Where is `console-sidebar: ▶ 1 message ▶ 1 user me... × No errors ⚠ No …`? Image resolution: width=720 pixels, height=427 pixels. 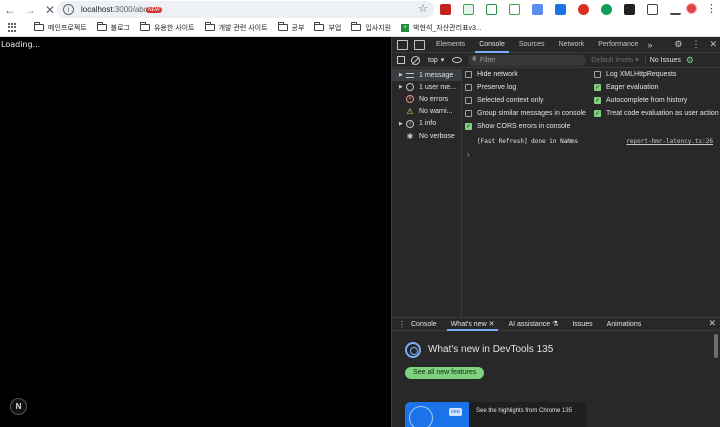
console-sidebar: ▶ 1 message ▶ 1 user me... × No errors ⚠ No … is located at coordinates (427, 193).